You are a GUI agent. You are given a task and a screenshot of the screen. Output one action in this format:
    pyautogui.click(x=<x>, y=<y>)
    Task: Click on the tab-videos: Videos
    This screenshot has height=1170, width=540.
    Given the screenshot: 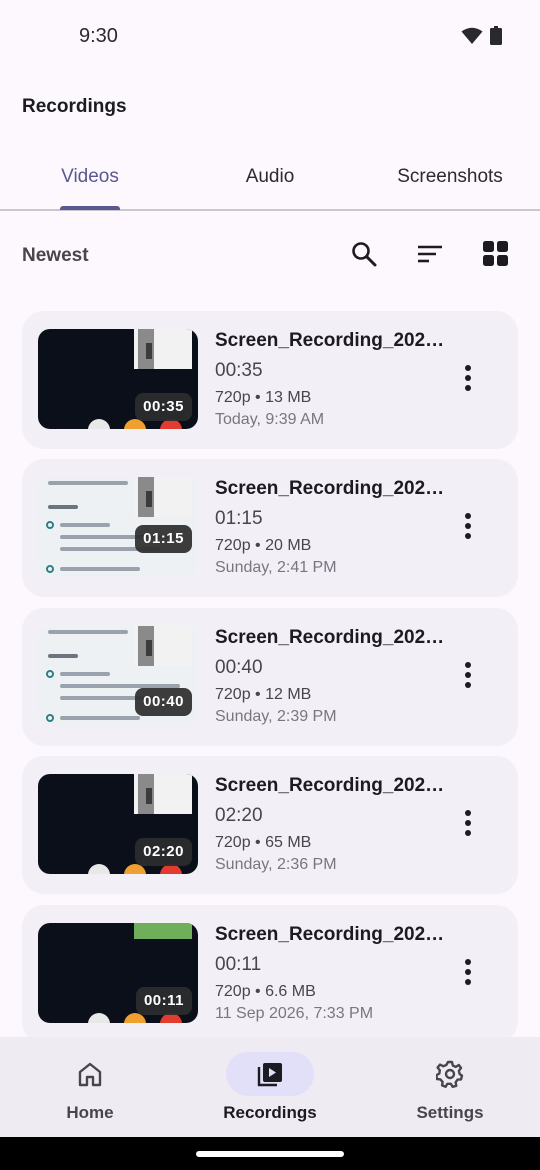 What is the action you would take?
    pyautogui.click(x=90, y=178)
    